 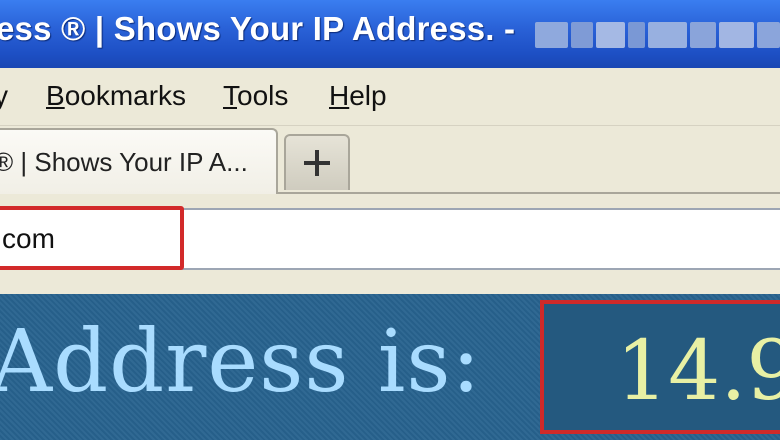 What do you see at coordinates (55, 95) in the screenshot?
I see `menu-item-bookmarks-accel: B` at bounding box center [55, 95].